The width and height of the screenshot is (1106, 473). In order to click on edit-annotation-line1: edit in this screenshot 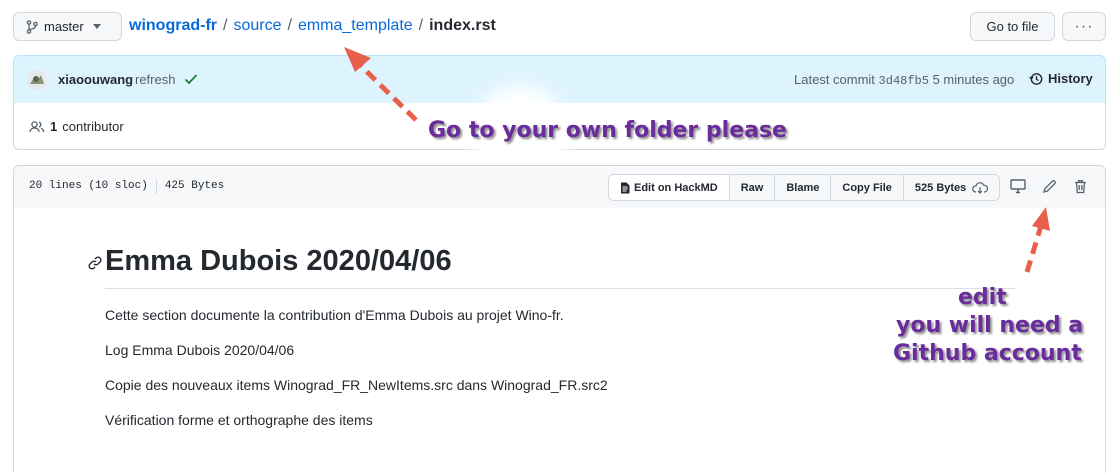, I will do `click(982, 297)`.